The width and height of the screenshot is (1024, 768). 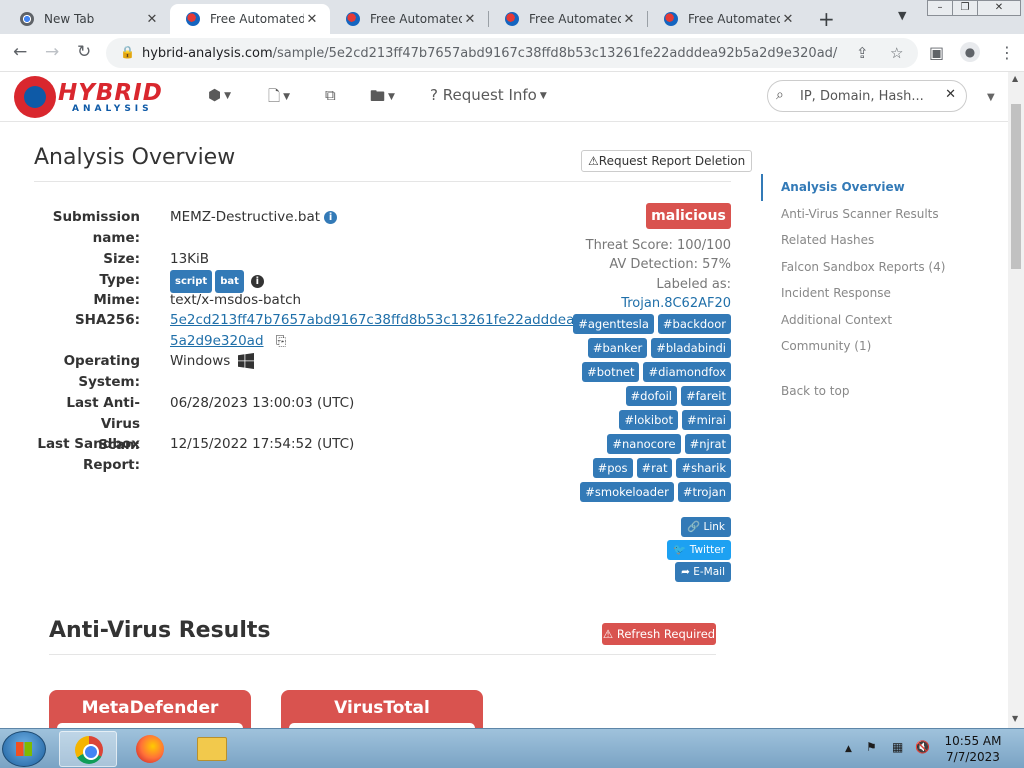 I want to click on back-to-top-link: Back to top, so click(x=815, y=391).